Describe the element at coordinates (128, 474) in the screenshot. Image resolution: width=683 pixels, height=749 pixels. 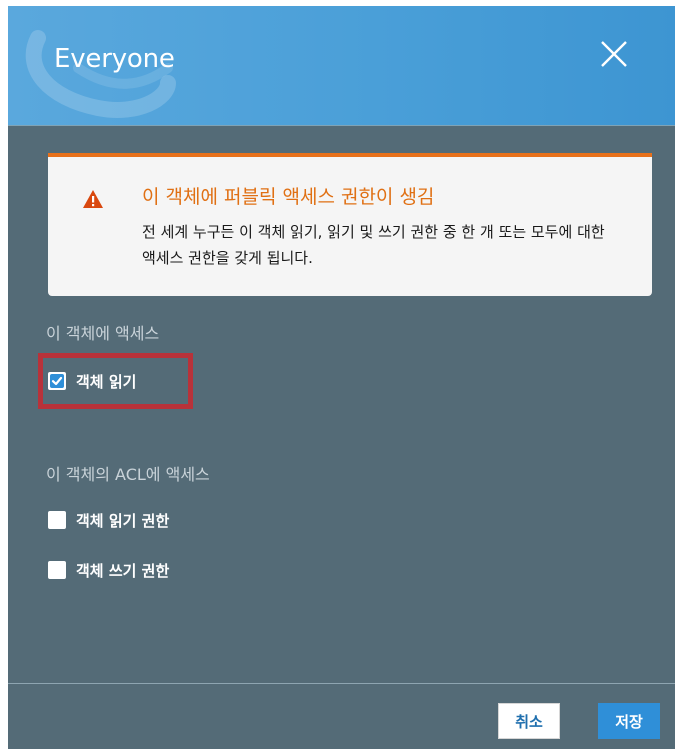
I see `acl-access-label: 이 객체의 ACL에 액세스` at that location.